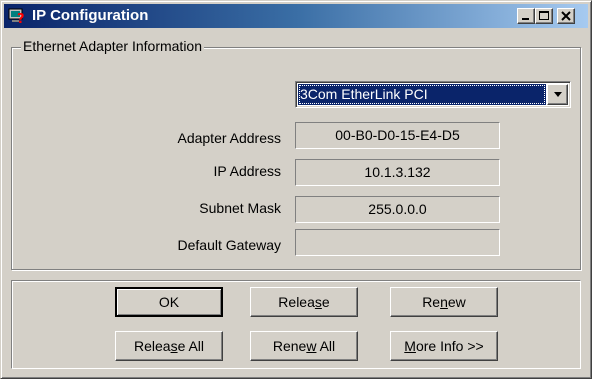 This screenshot has height=379, width=592. Describe the element at coordinates (247, 171) in the screenshot. I see `ip-address-label: IP Address` at that location.